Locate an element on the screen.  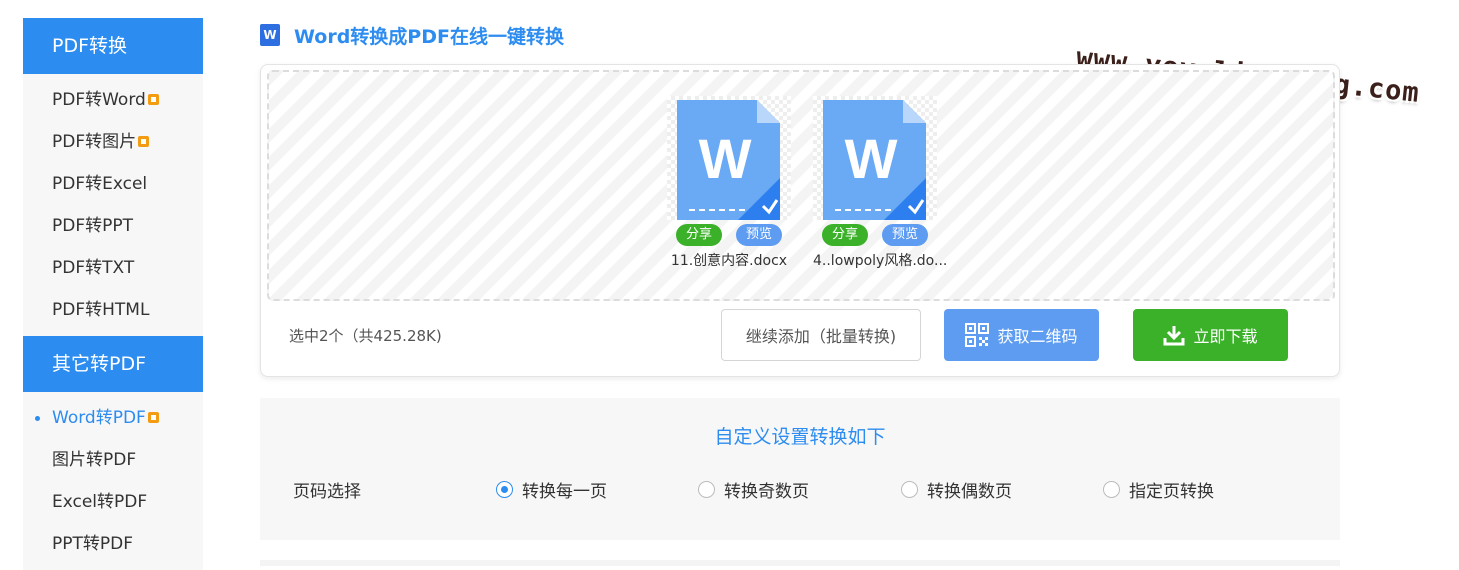
download-label: 立即下载 is located at coordinates (1225, 336).